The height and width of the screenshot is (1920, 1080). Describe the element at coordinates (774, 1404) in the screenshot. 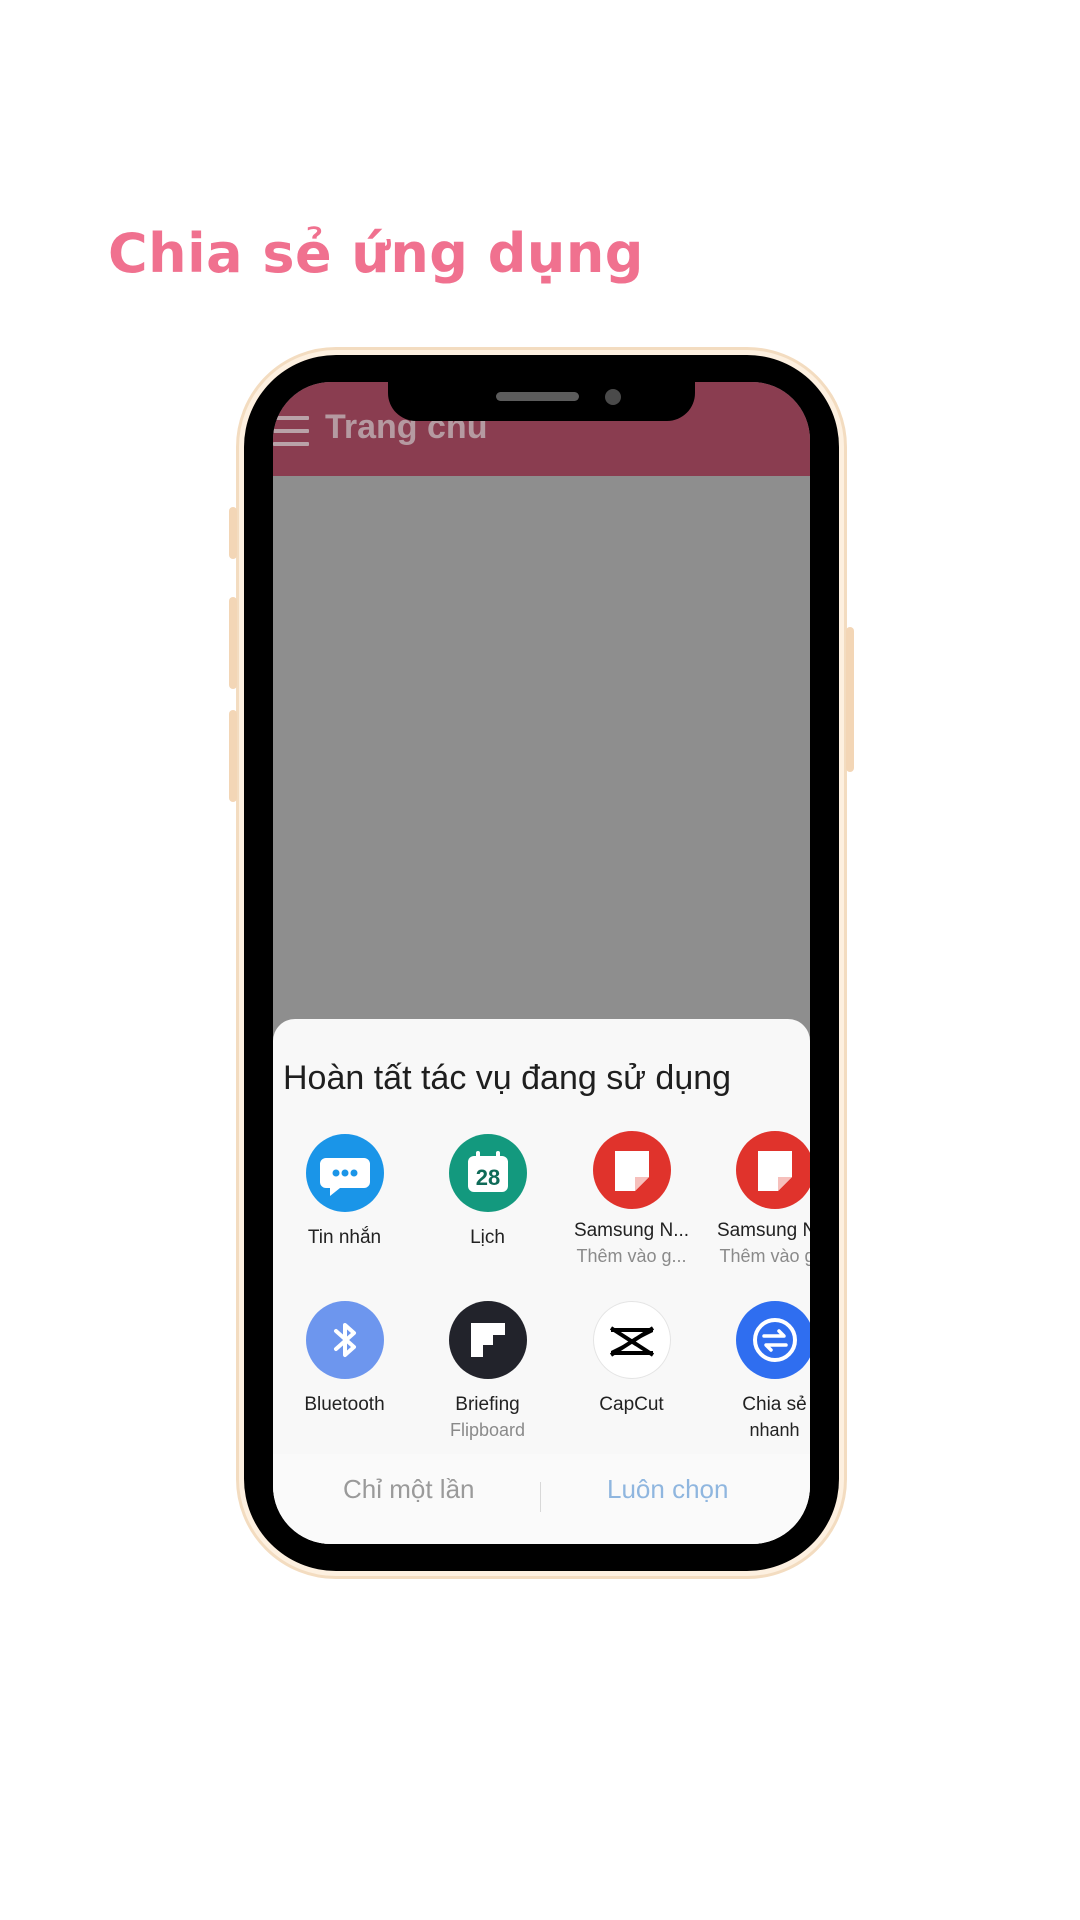

I see `app-label: Chia sẻ` at that location.